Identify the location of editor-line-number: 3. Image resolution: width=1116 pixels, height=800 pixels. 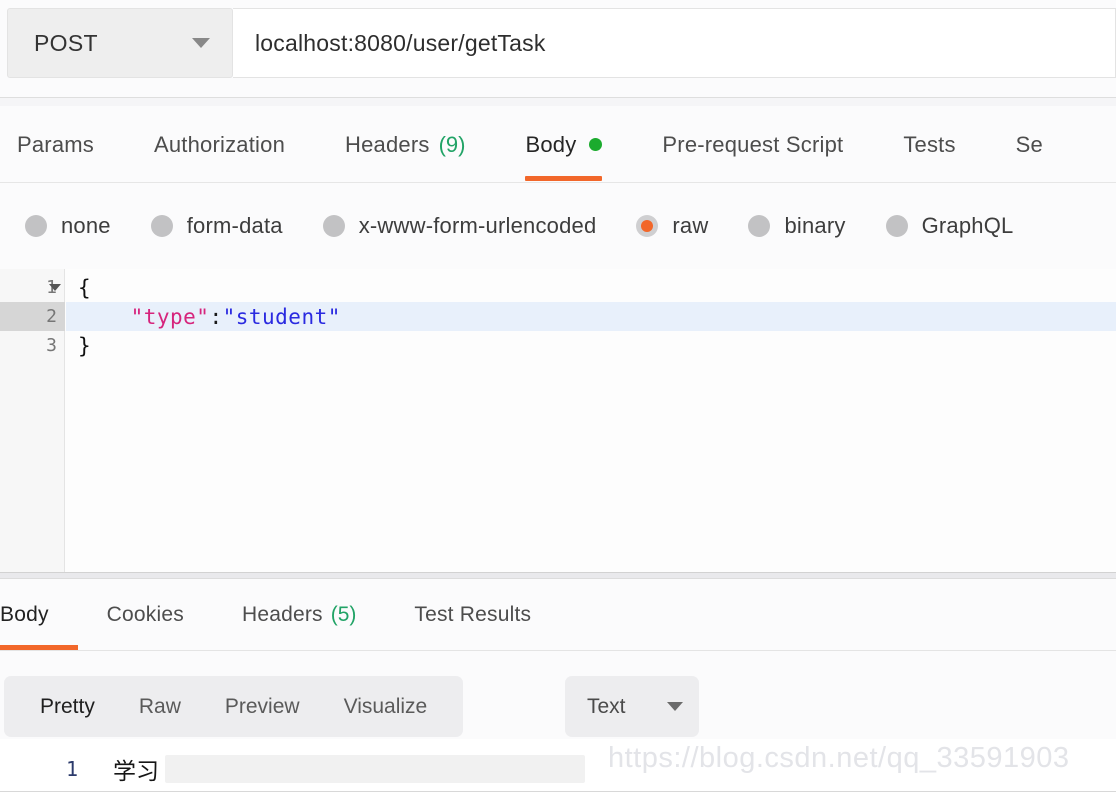
(51, 345).